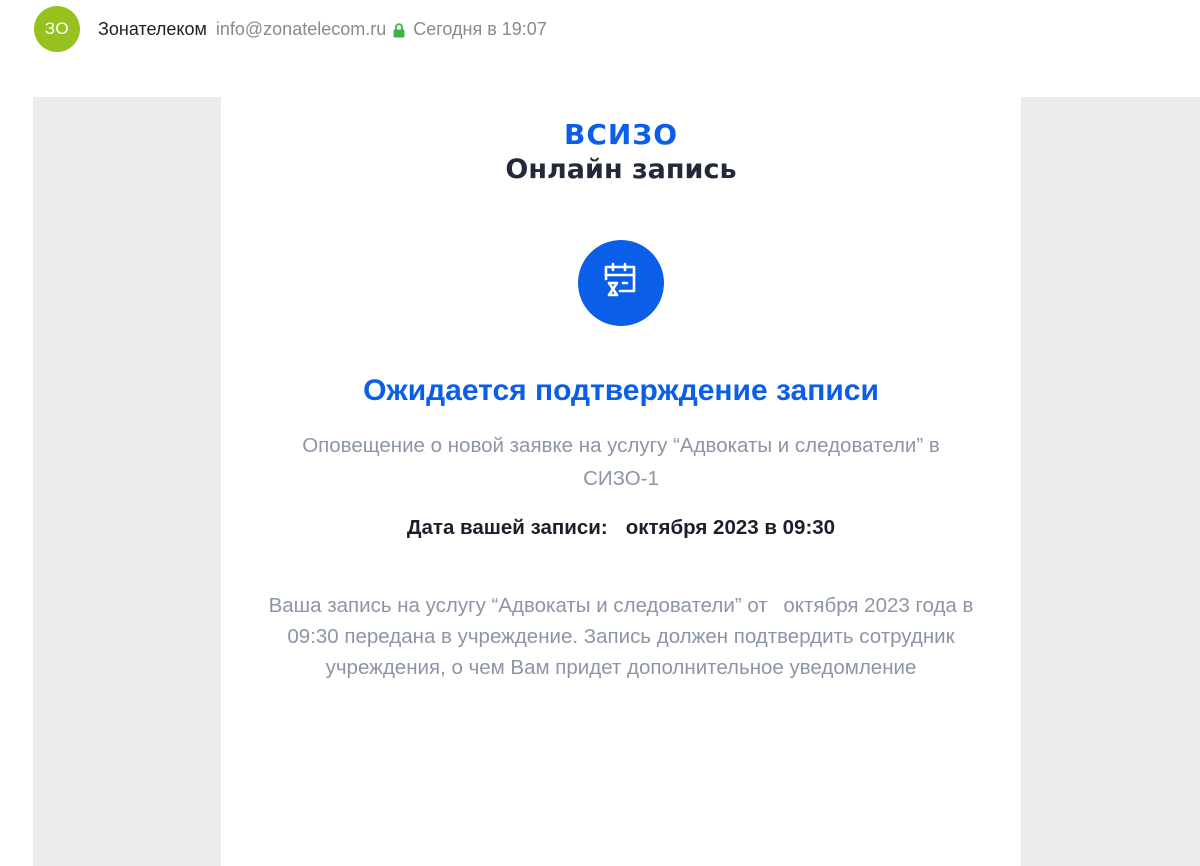 Image resolution: width=1200 pixels, height=866 pixels. I want to click on status-badge, so click(621, 283).